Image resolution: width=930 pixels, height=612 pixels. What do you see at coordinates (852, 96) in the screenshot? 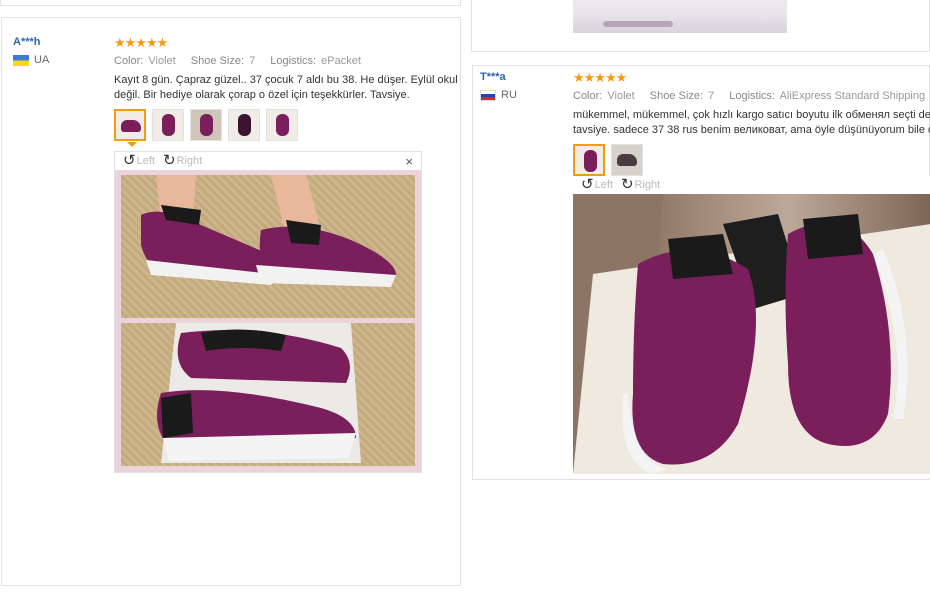
I see `logistics-value: AliExpress Standard Shipping` at bounding box center [852, 96].